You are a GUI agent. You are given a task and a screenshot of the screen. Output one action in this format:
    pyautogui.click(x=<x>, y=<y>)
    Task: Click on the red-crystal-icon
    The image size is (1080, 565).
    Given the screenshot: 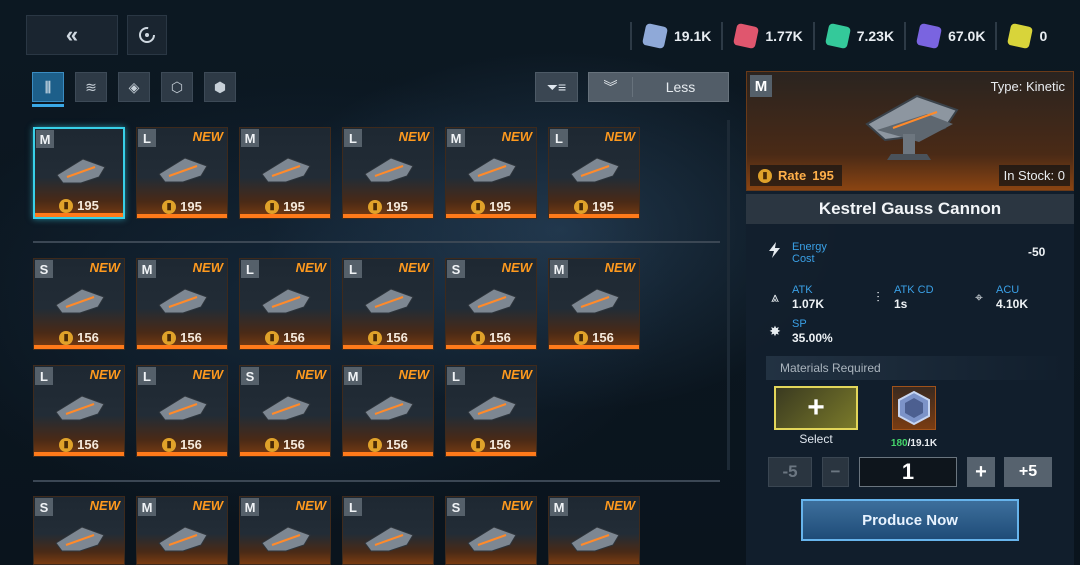 What is the action you would take?
    pyautogui.click(x=746, y=36)
    